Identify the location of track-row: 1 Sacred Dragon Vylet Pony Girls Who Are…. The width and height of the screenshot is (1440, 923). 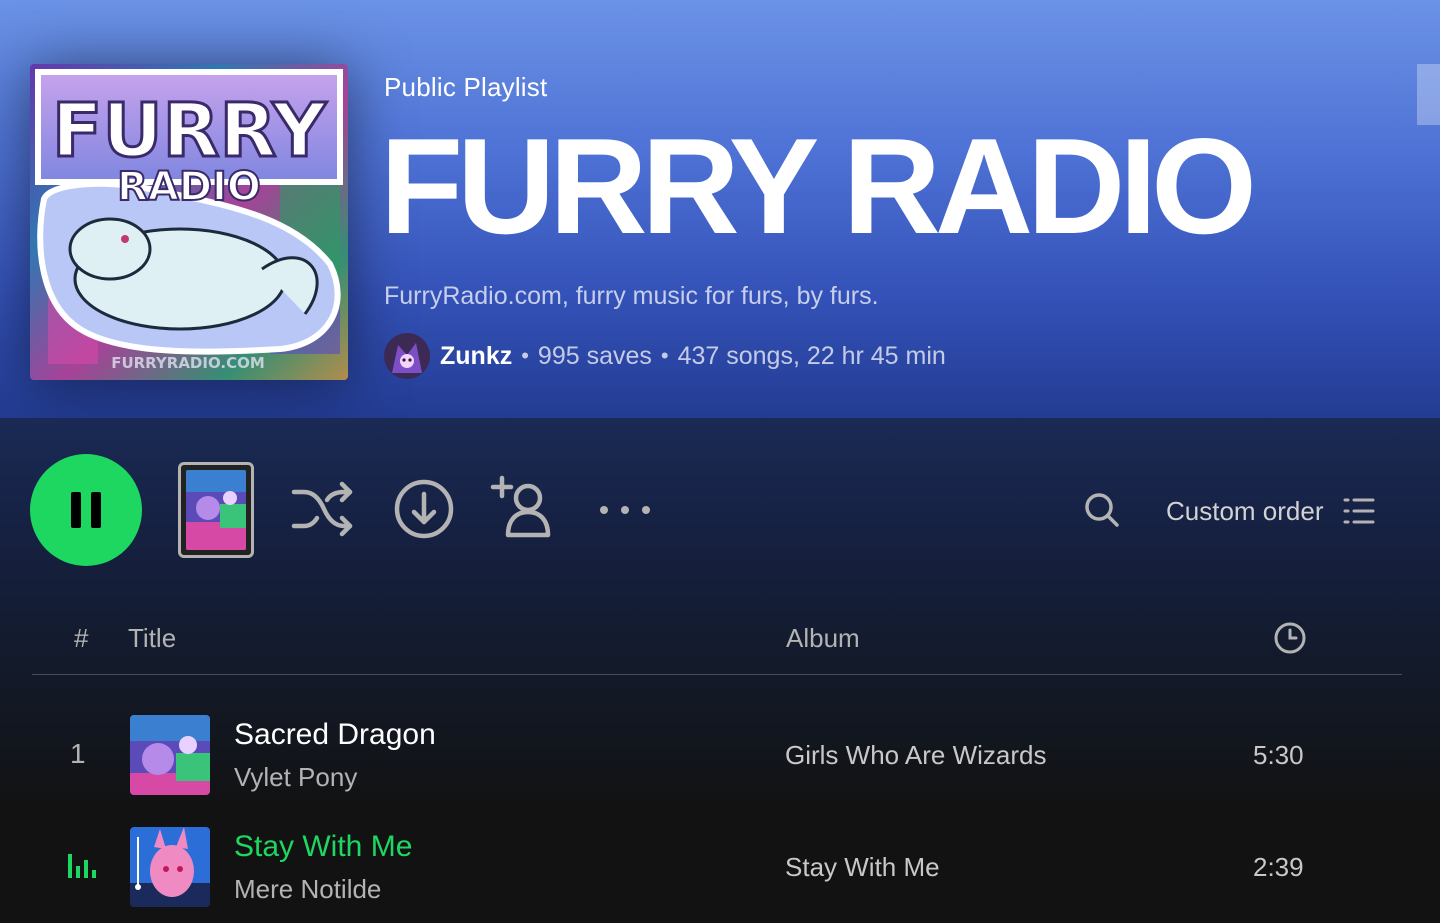
(717, 754).